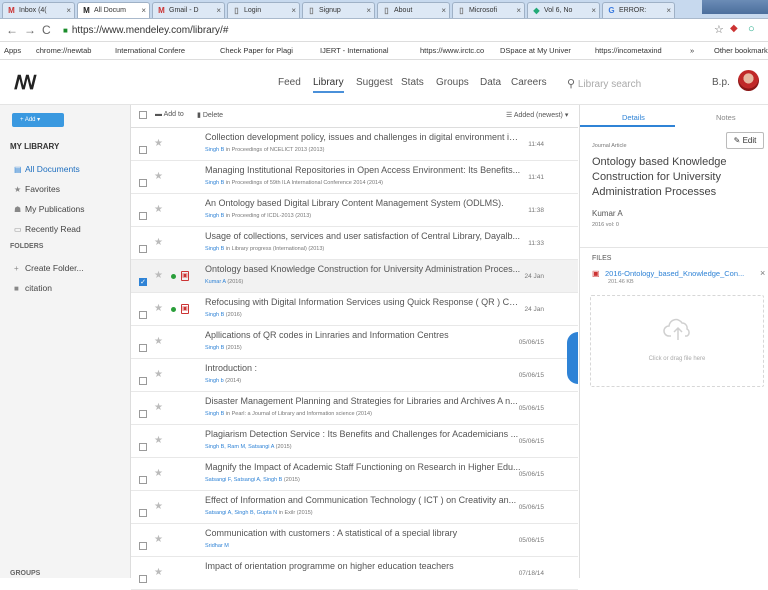 The width and height of the screenshot is (768, 590). I want to click on tab-about: ▯ About ×, so click(413, 10).